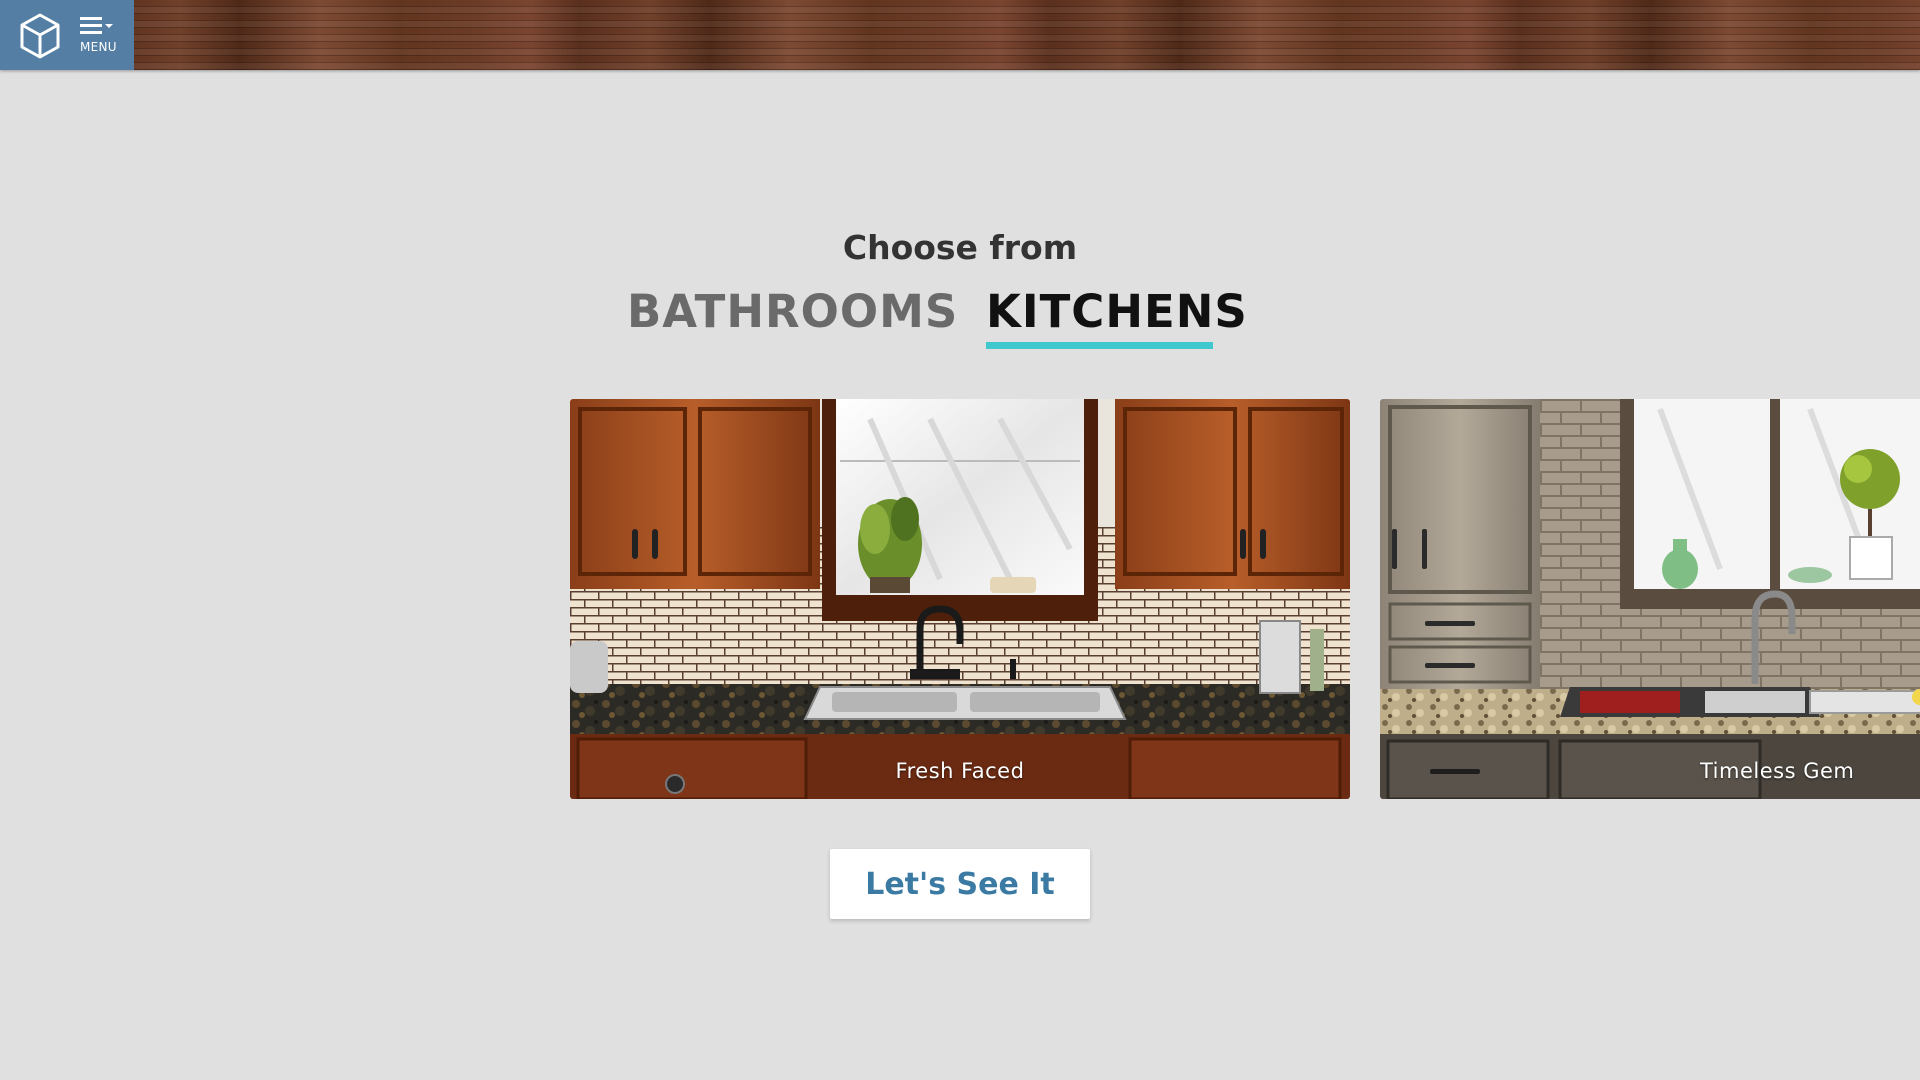 The image size is (1920, 1080). I want to click on tab-kitchens: KITCHENS, so click(1117, 311).